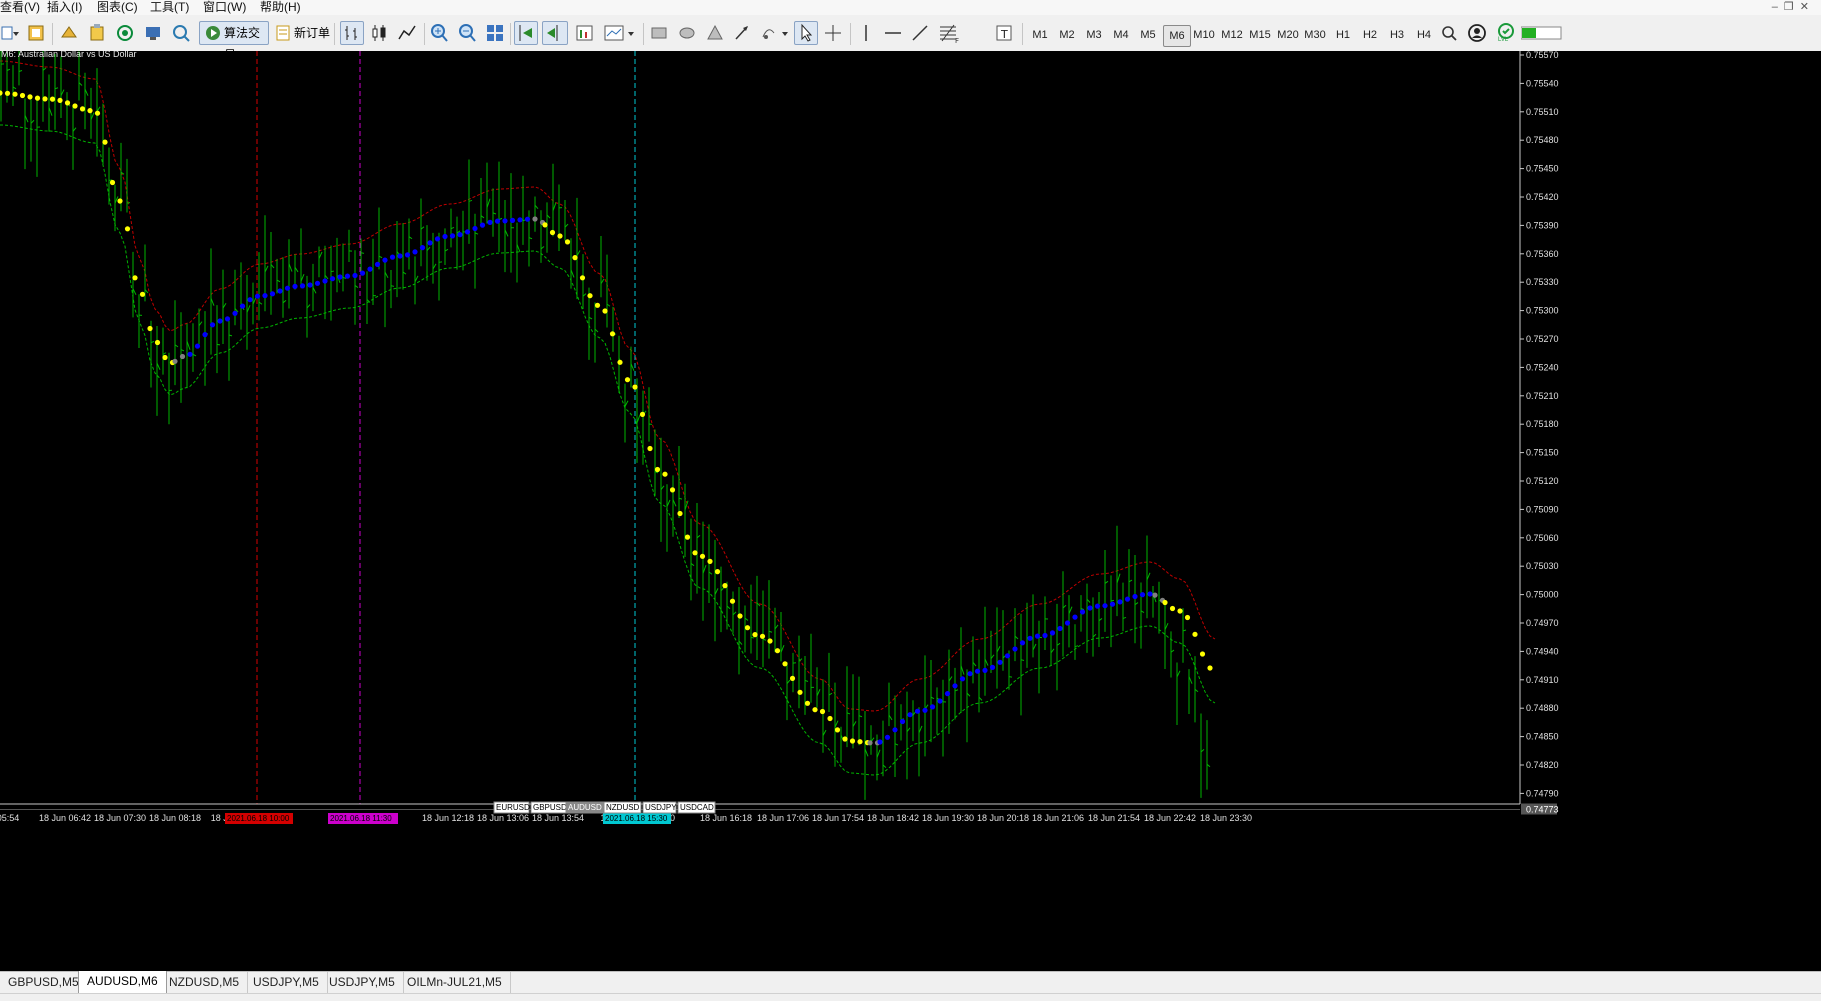 The height and width of the screenshot is (1001, 1821). What do you see at coordinates (1040, 35) in the screenshot?
I see `timeframe-m1: M1` at bounding box center [1040, 35].